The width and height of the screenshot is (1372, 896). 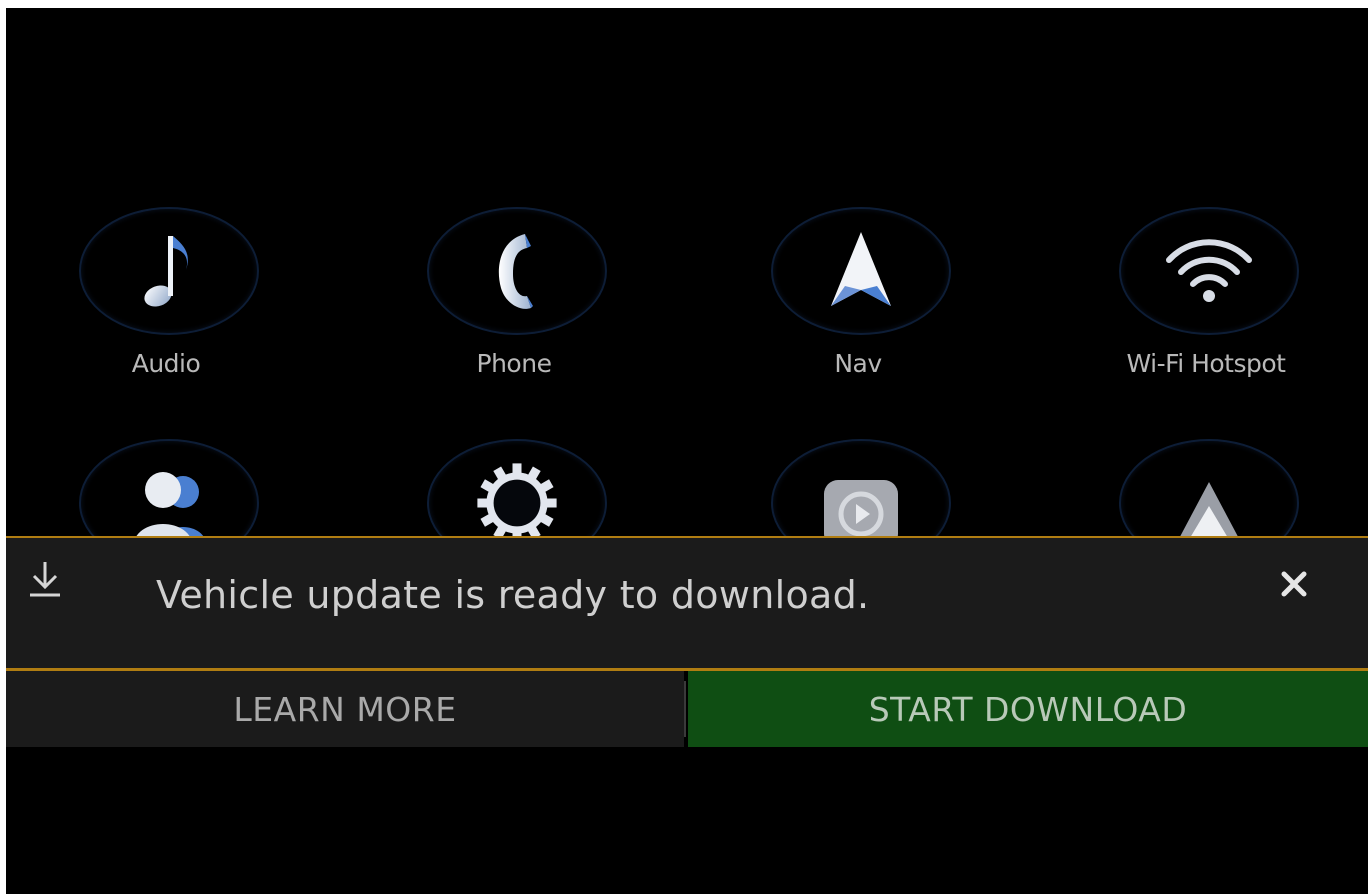 What do you see at coordinates (169, 271) in the screenshot?
I see `music-note-icon` at bounding box center [169, 271].